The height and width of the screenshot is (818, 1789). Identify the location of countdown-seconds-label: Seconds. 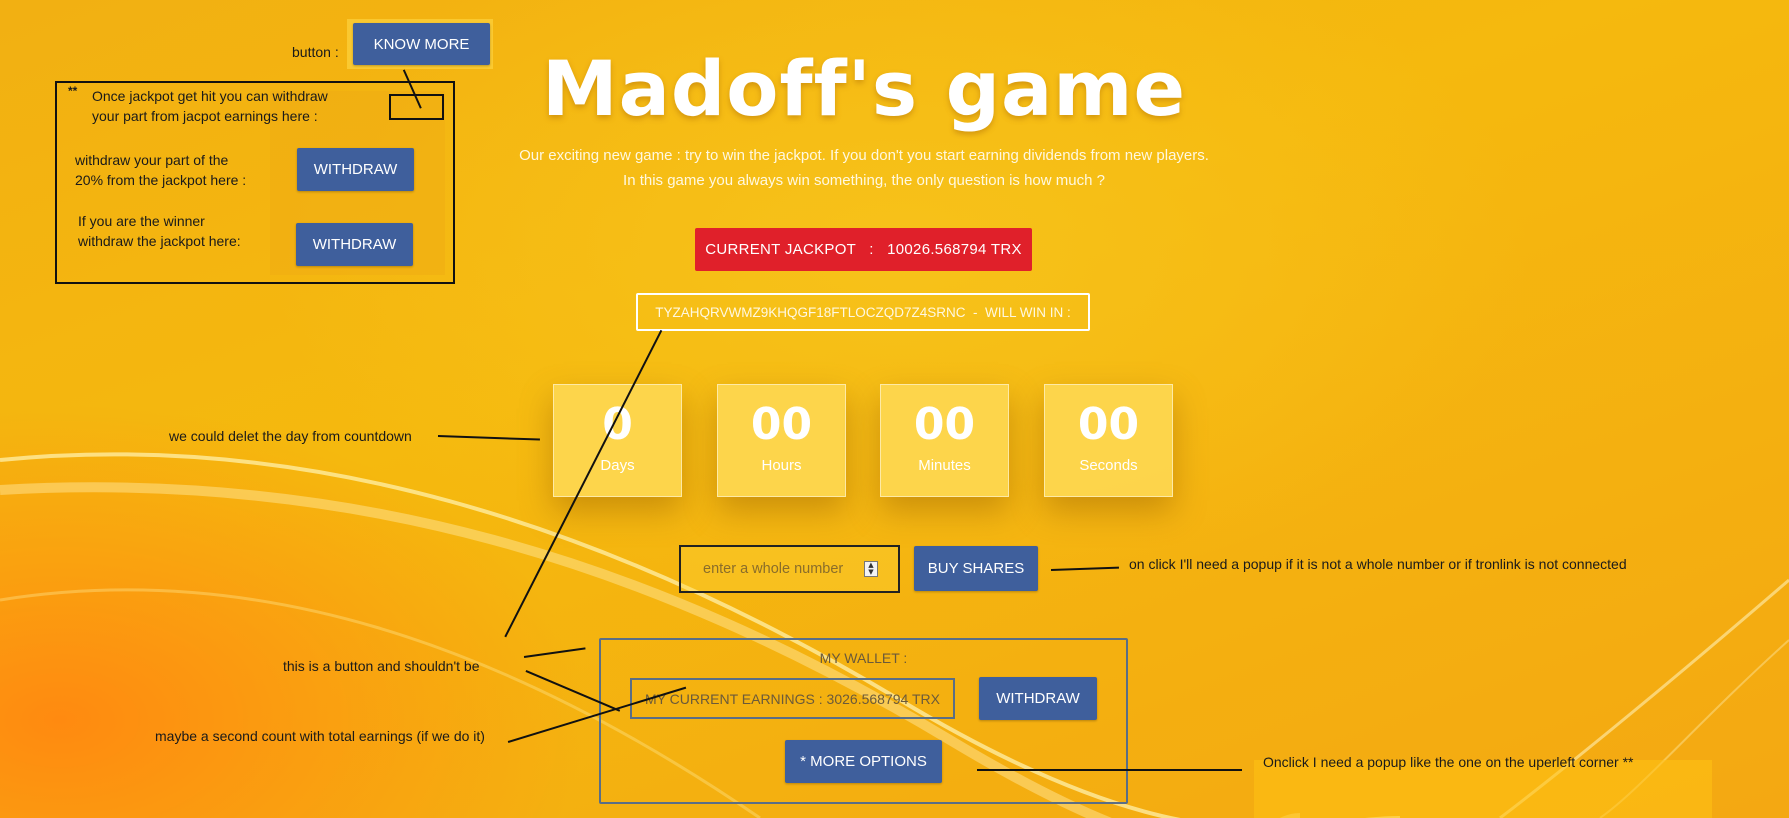
(1108, 465).